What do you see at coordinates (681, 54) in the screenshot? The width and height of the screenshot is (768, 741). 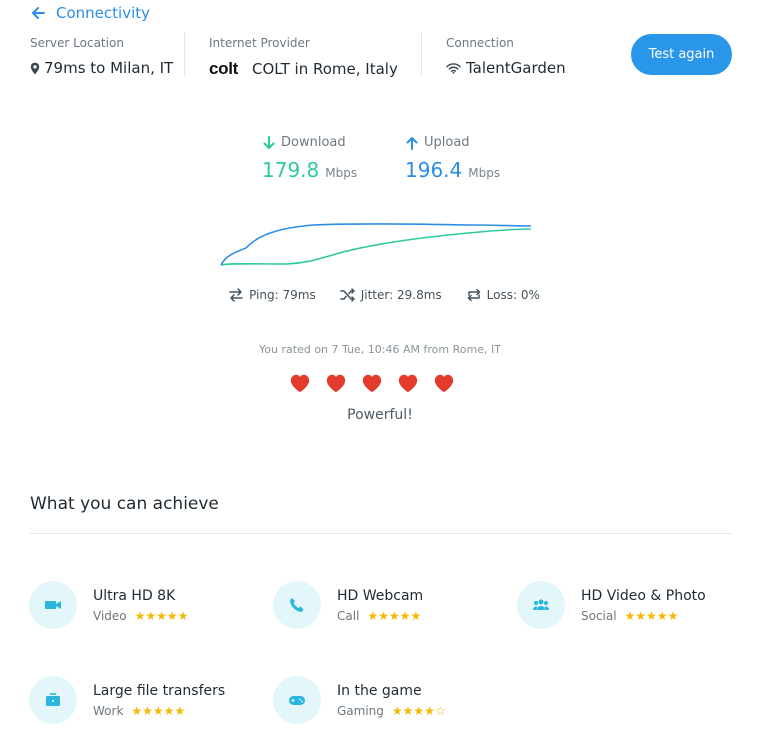 I see `test-again-button: Test again` at bounding box center [681, 54].